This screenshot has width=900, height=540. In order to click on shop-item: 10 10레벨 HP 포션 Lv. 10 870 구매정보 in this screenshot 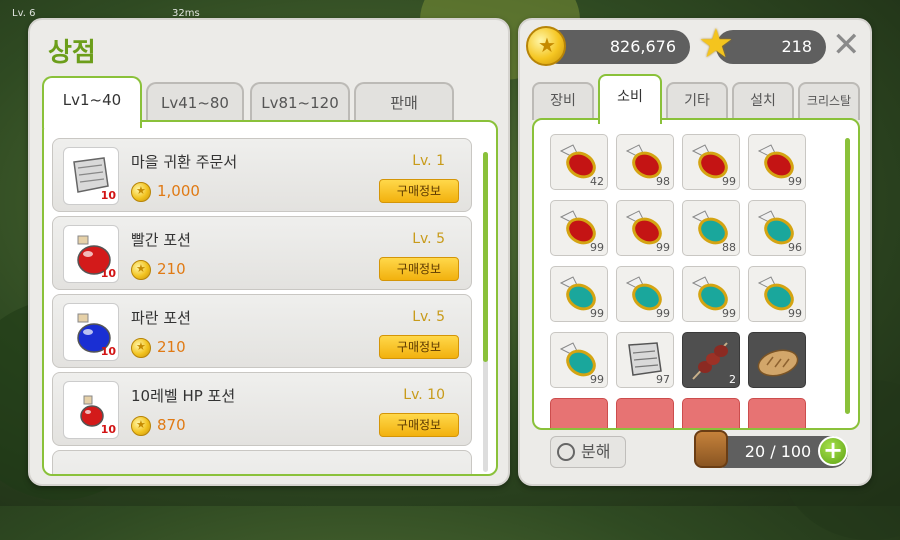, I will do `click(262, 409)`.